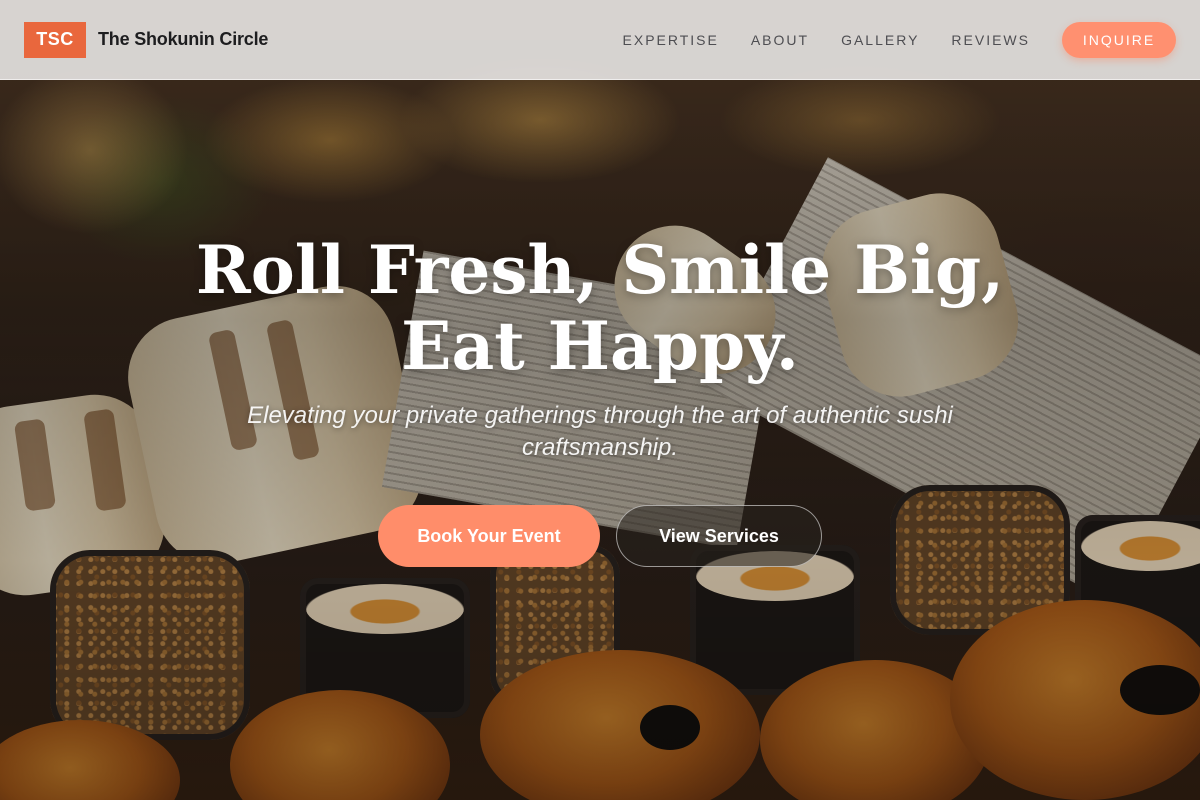 This screenshot has width=1200, height=800. Describe the element at coordinates (600, 308) in the screenshot. I see `hero-title: Roll Fresh, Smile Big, Eat Happy.` at that location.